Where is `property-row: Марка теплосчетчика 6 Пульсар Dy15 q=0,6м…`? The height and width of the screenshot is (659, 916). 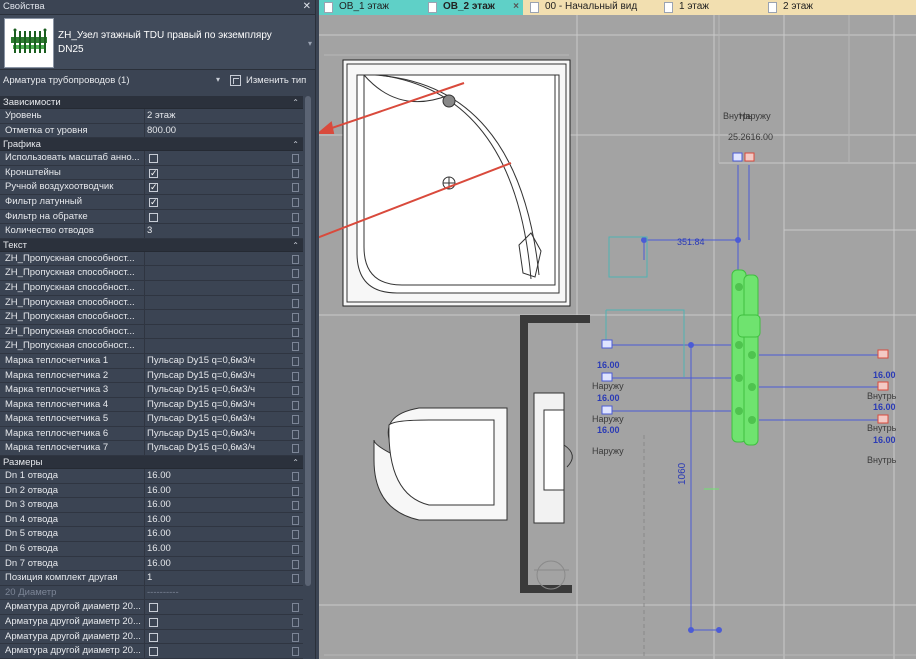 property-row: Марка теплосчетчика 6 Пульсар Dy15 q=0,6м… is located at coordinates (151, 434).